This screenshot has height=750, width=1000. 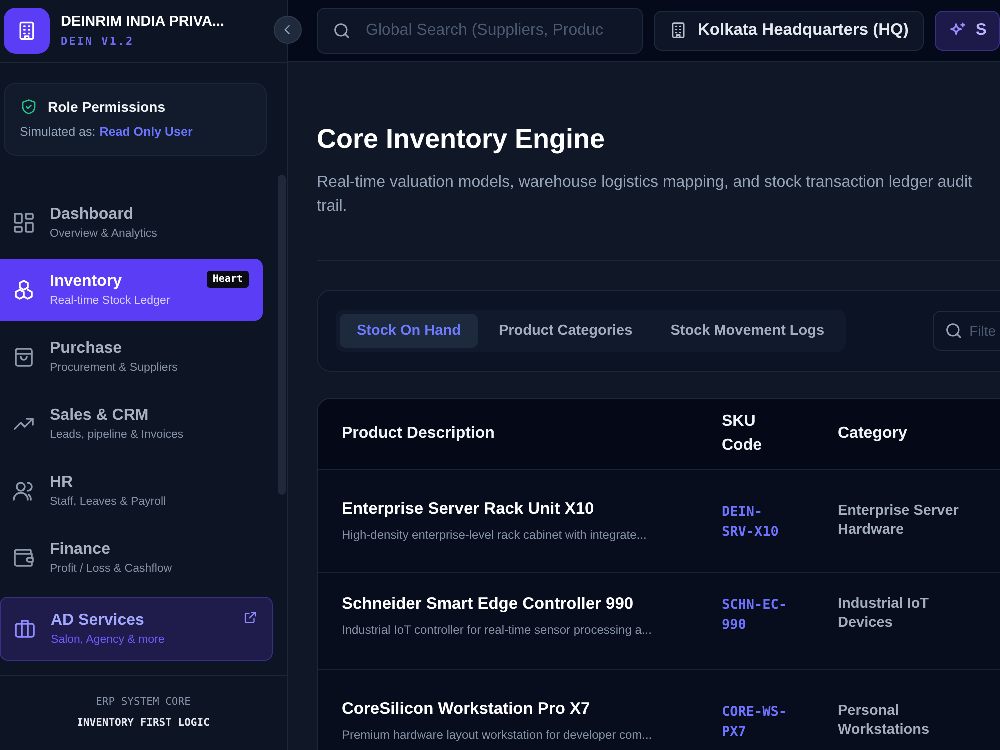 What do you see at coordinates (100, 416) in the screenshot?
I see `nav-title: Sales & CRM` at bounding box center [100, 416].